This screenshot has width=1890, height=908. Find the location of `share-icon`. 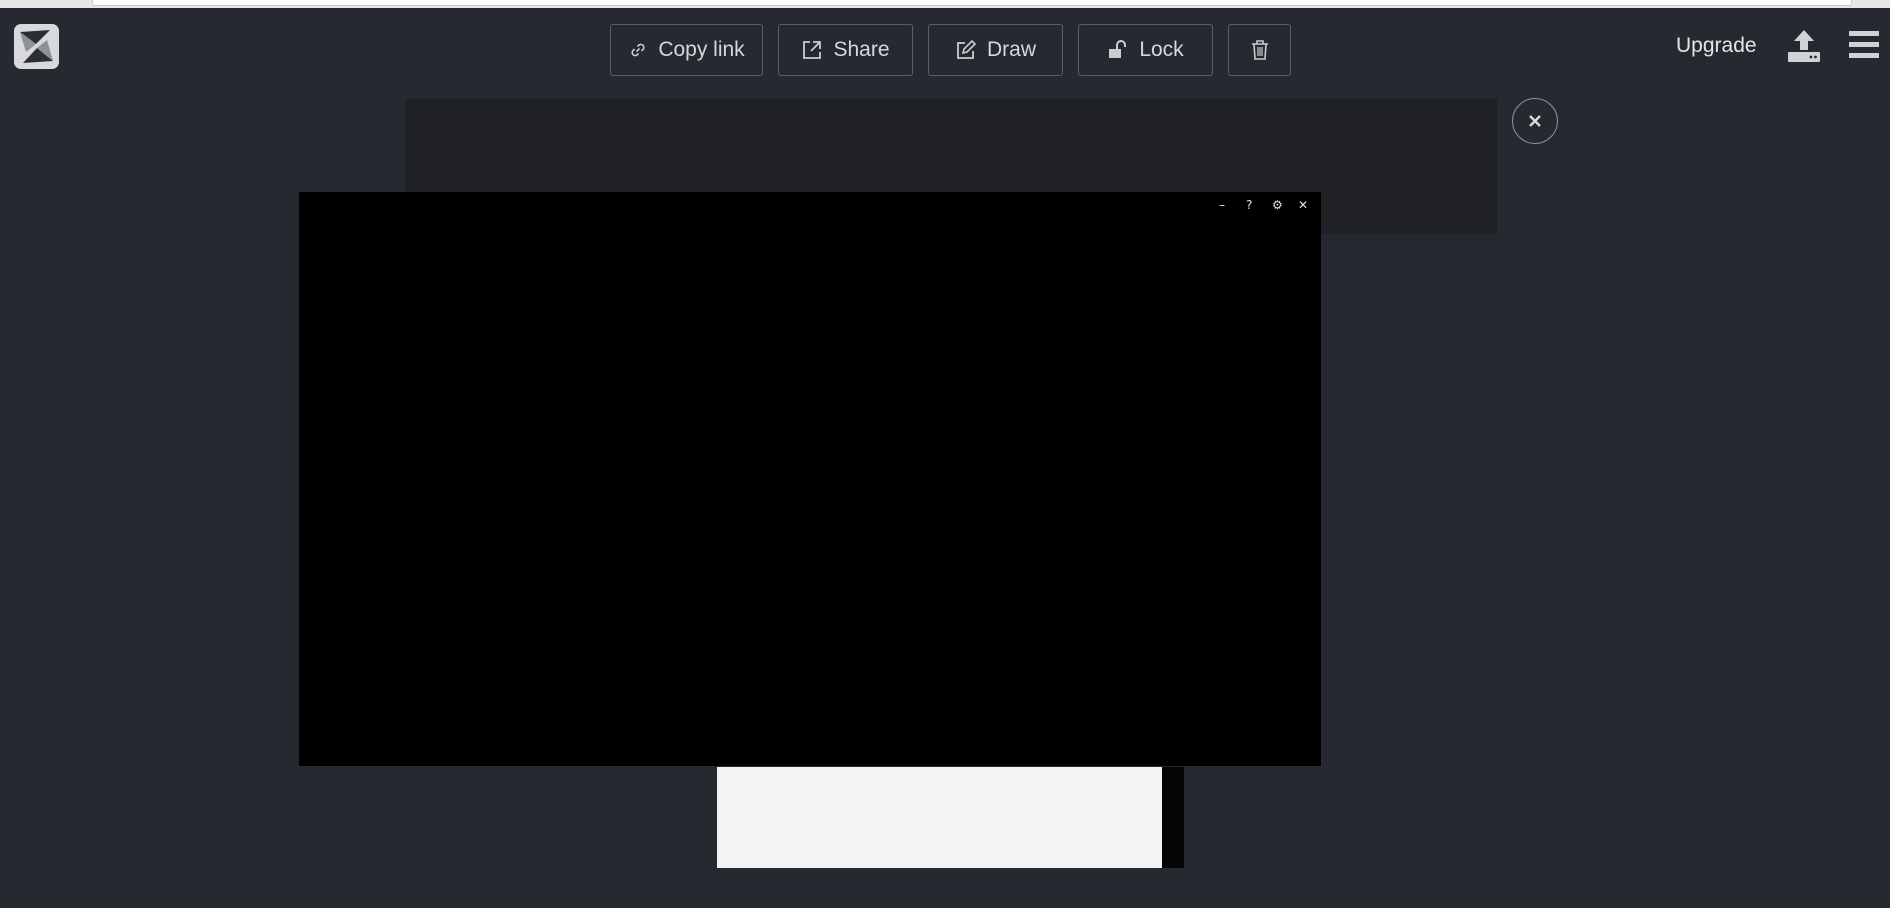

share-icon is located at coordinates (812, 50).